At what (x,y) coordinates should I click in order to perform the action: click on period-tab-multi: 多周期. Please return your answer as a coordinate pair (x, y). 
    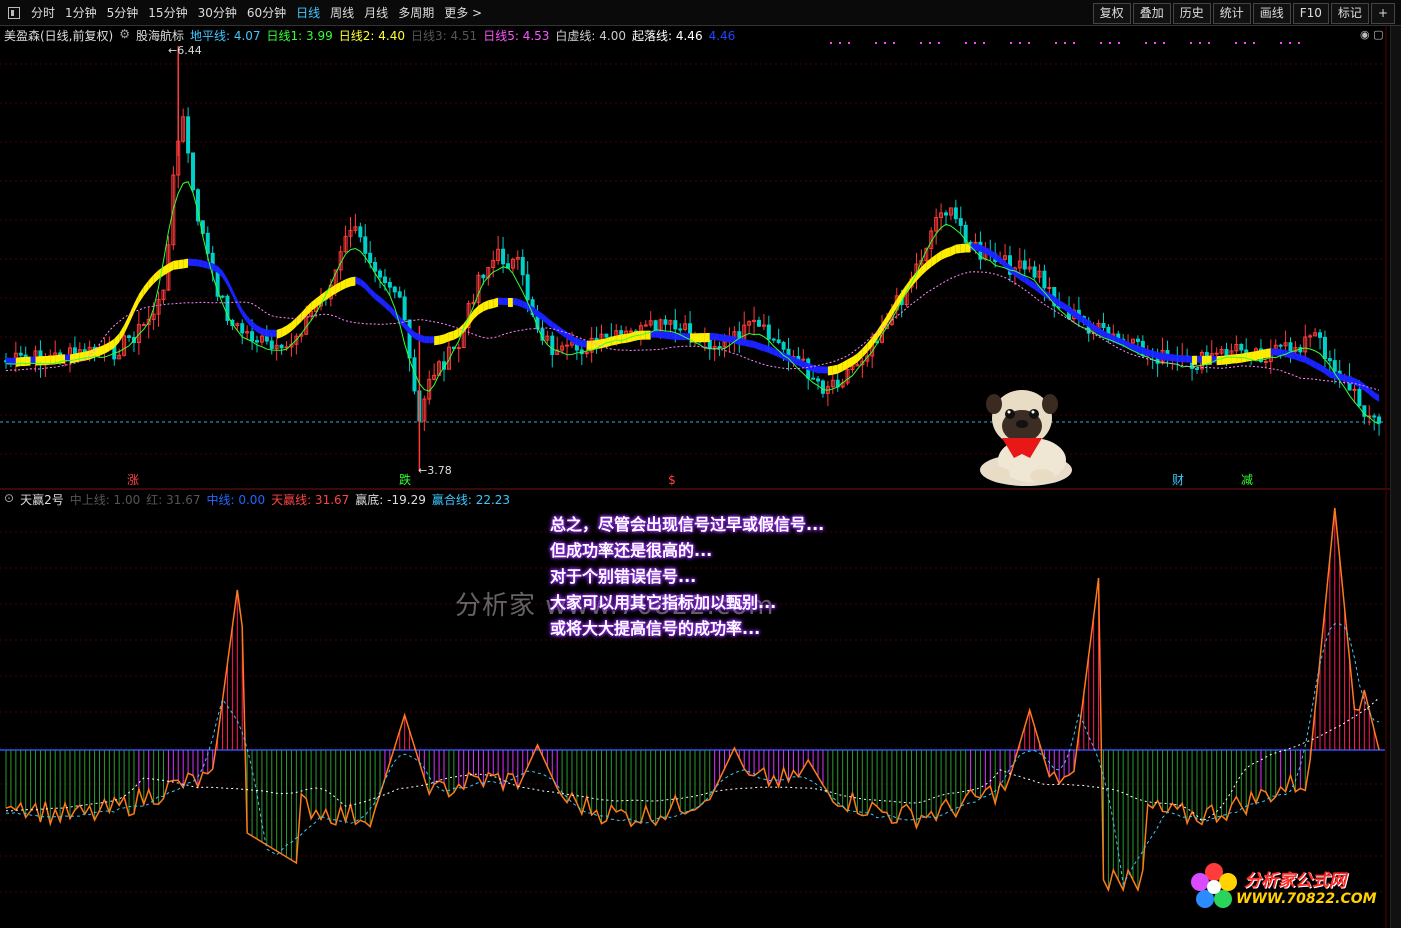
    Looking at the image, I should click on (416, 13).